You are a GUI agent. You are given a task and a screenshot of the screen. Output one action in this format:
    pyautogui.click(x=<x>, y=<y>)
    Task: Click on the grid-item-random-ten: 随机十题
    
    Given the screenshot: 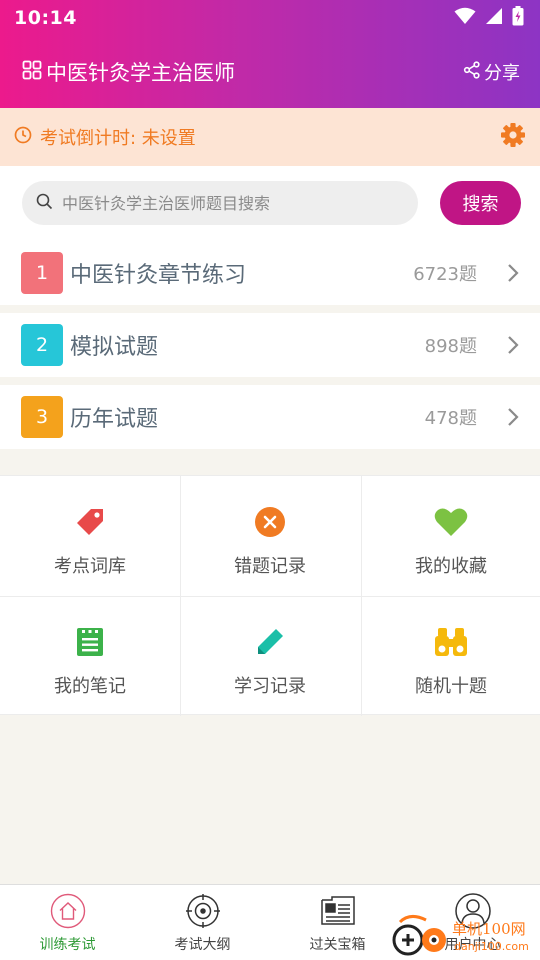 What is the action you would take?
    pyautogui.click(x=450, y=656)
    